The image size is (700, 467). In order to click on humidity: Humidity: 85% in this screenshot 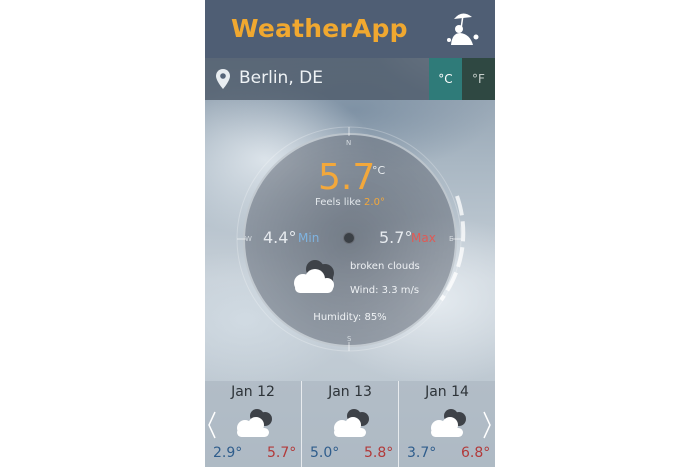, I will do `click(350, 317)`.